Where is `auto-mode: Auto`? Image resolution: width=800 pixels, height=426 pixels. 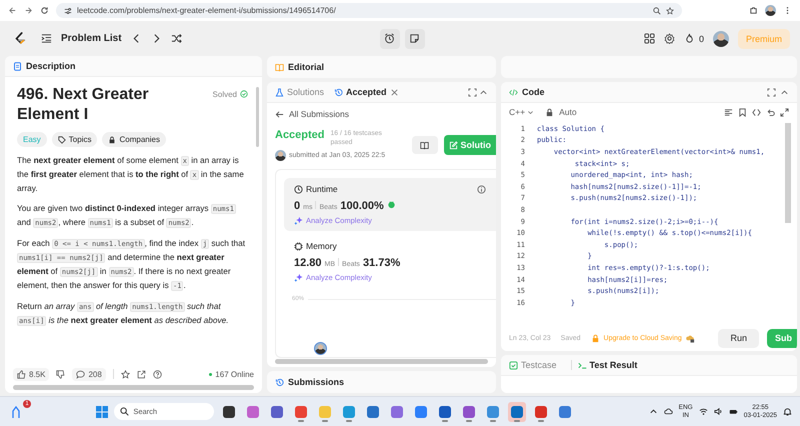 auto-mode: Auto is located at coordinates (568, 112).